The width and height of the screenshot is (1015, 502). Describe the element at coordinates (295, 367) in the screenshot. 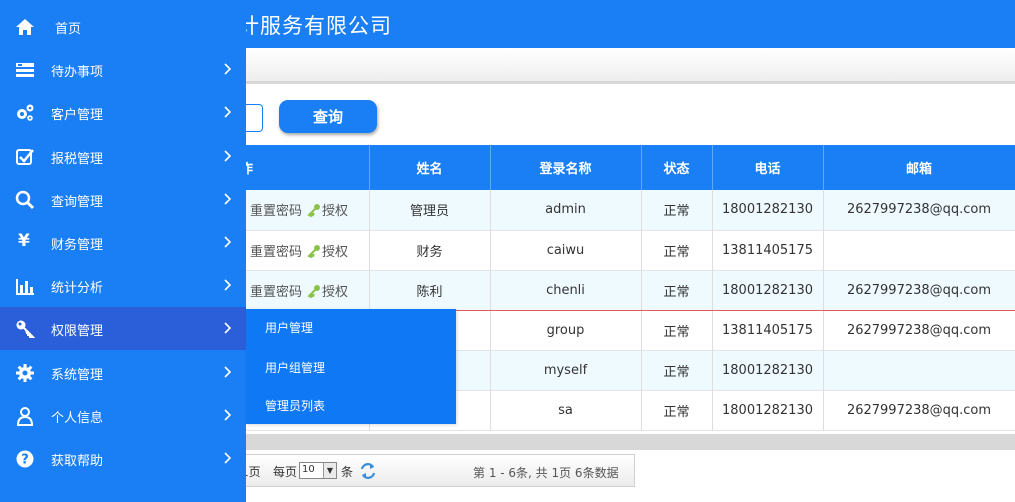

I see `flyout-item-group-management: 用户组管理` at that location.